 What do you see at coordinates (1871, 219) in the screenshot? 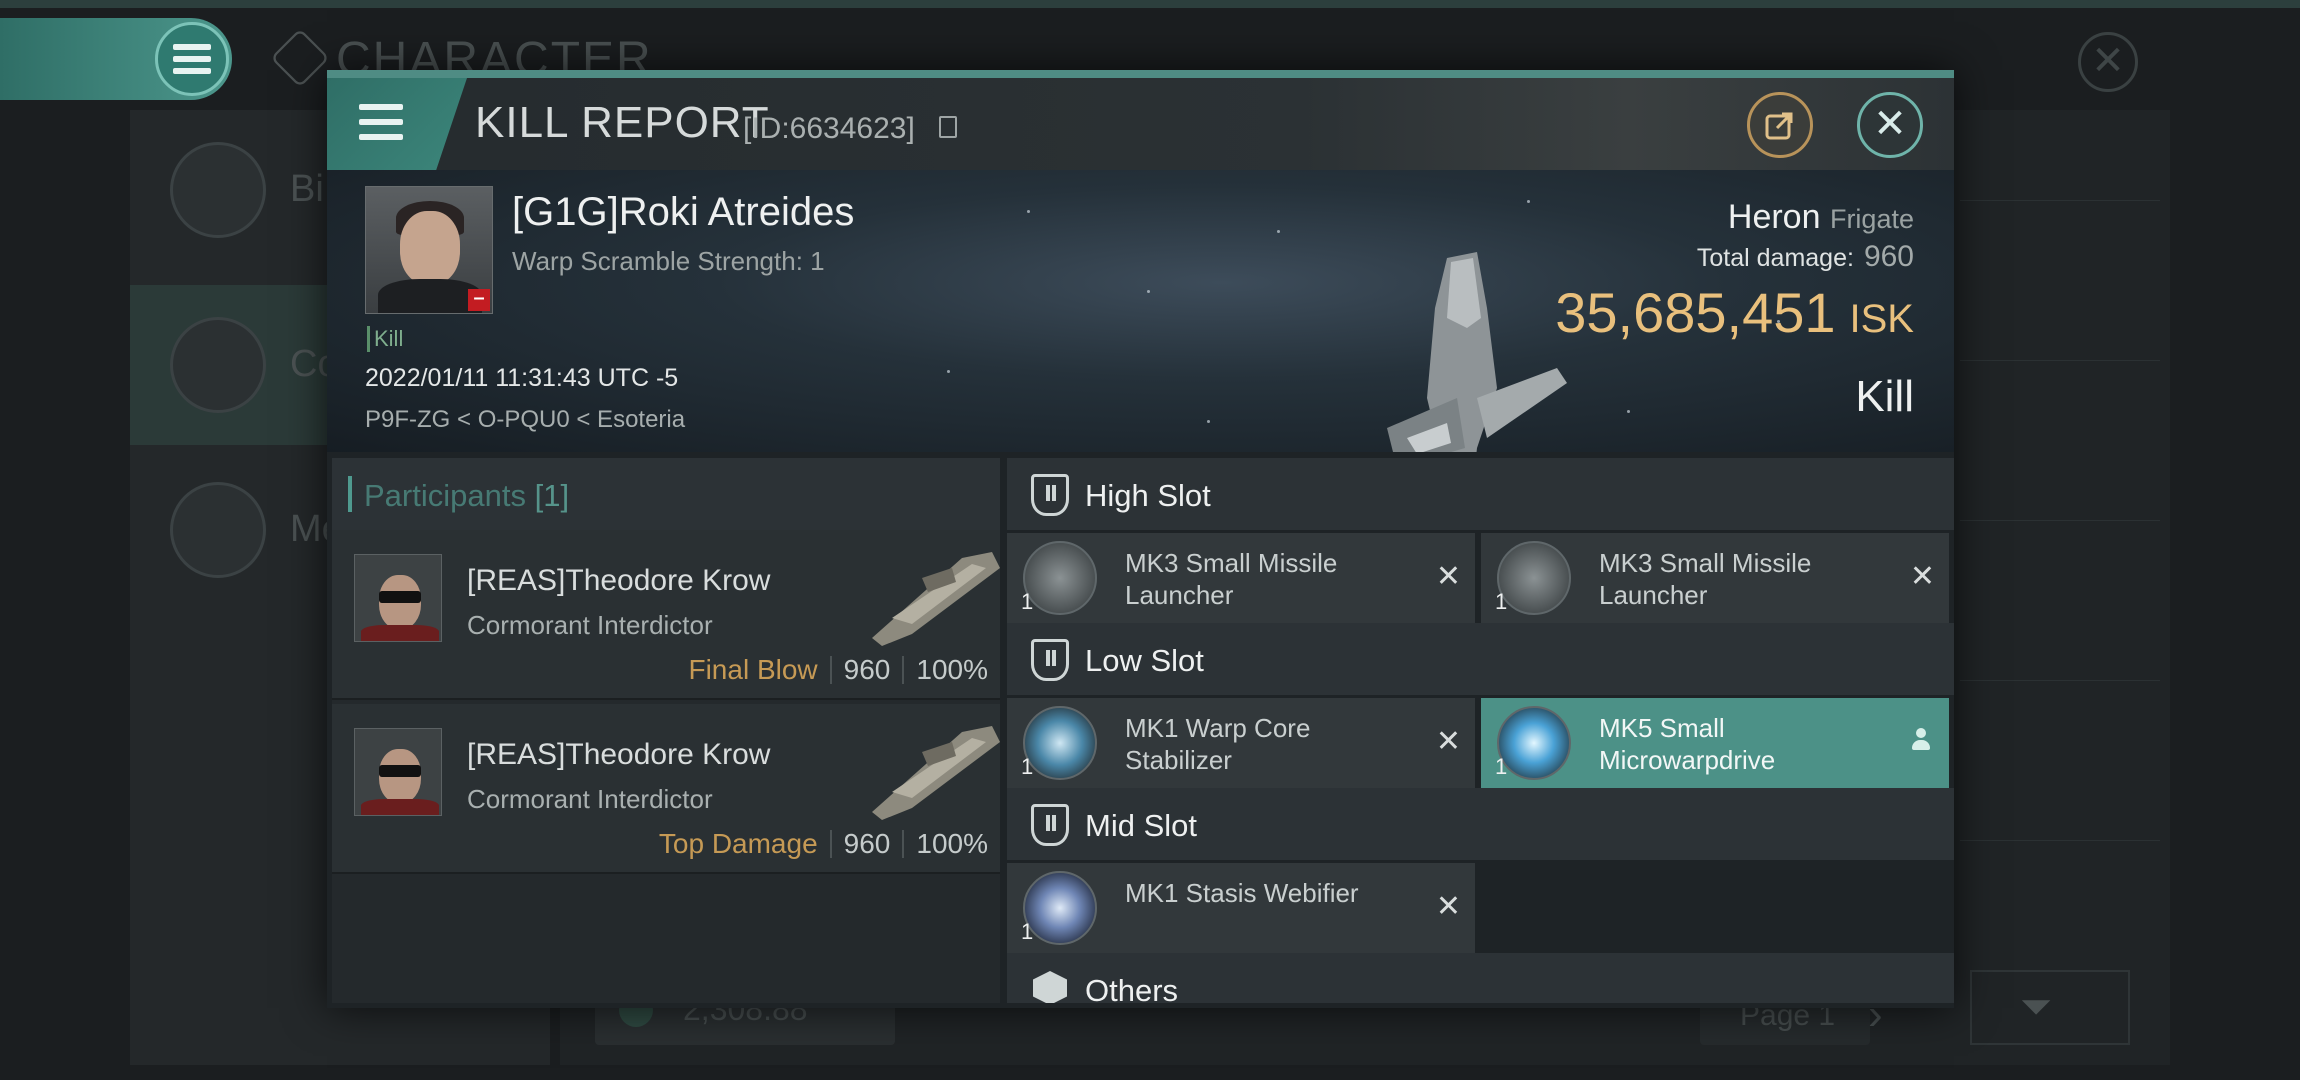
I see `ship-class: Frigate` at bounding box center [1871, 219].